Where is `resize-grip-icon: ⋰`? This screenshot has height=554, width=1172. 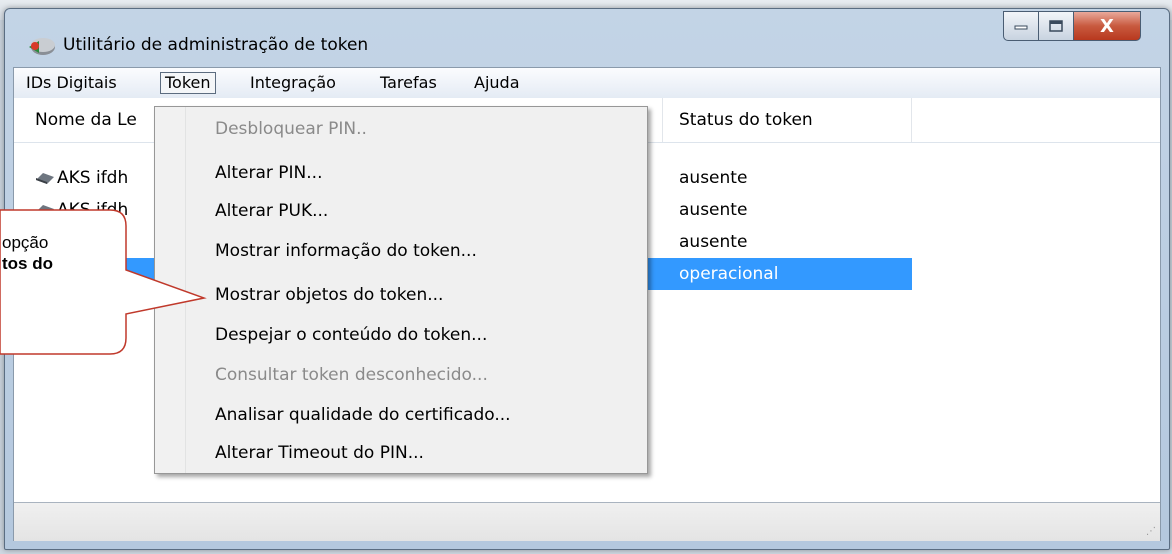 resize-grip-icon: ⋰ is located at coordinates (1151, 531).